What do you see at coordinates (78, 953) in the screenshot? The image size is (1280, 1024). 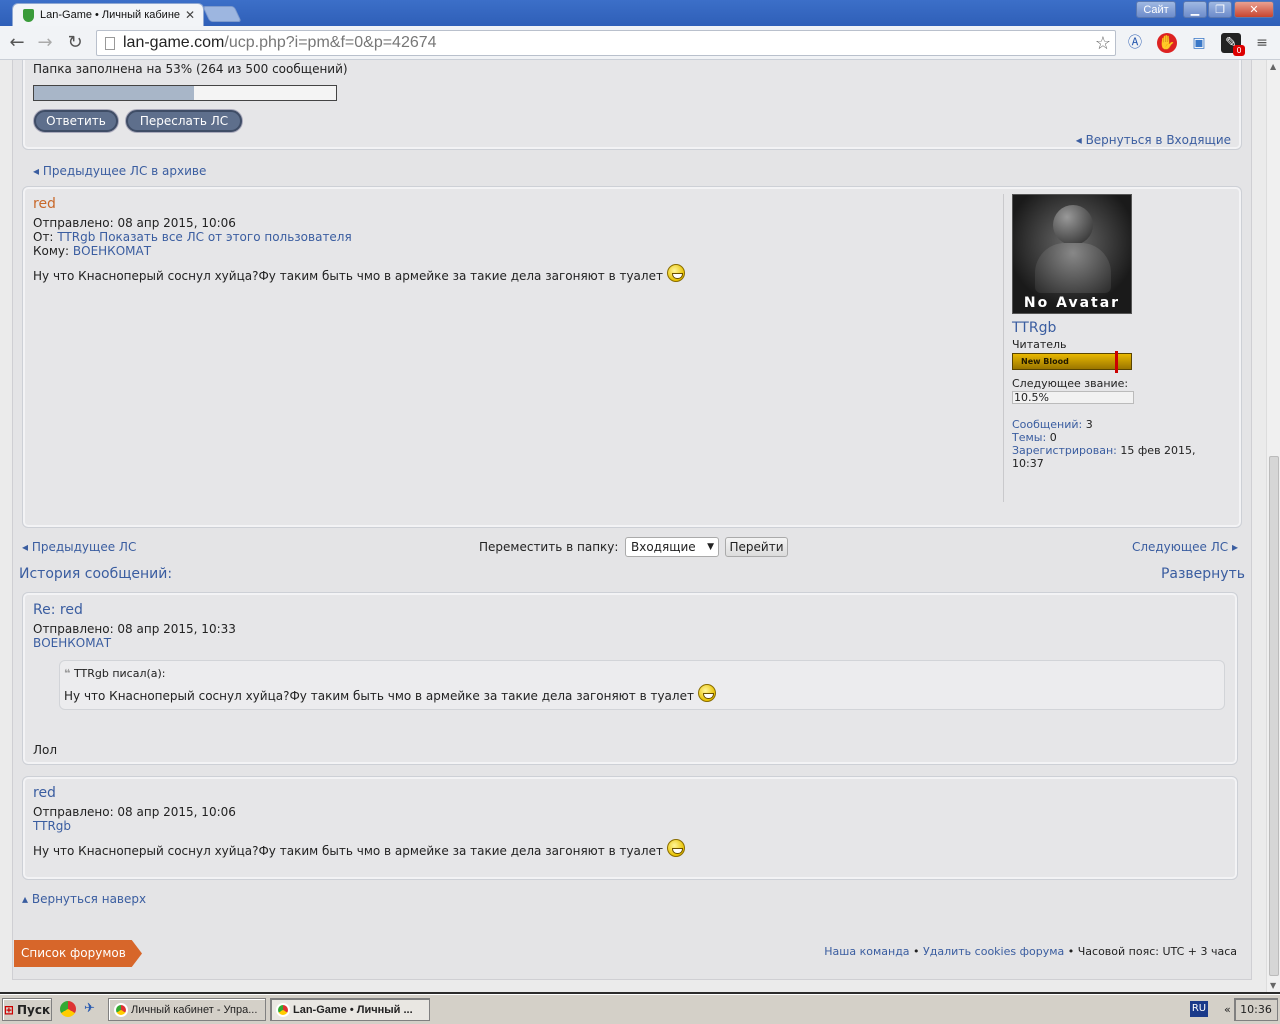 I see `forum-list-button: Список форумов` at bounding box center [78, 953].